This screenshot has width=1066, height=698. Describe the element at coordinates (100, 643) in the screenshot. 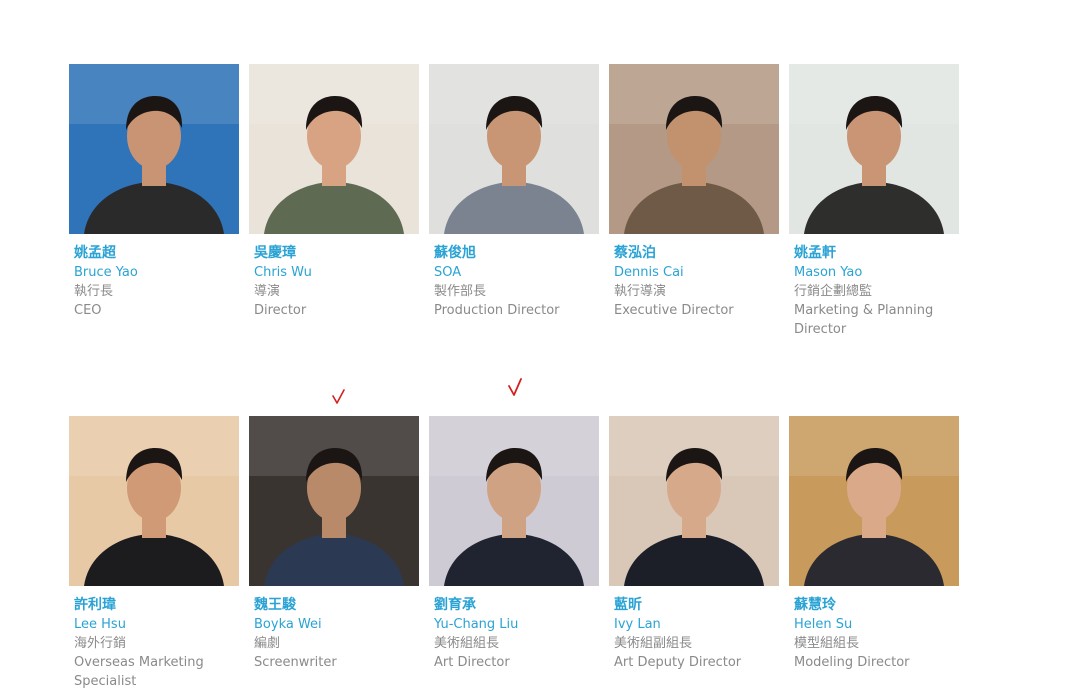

I see `member-chinese-title: 海外行銷` at that location.